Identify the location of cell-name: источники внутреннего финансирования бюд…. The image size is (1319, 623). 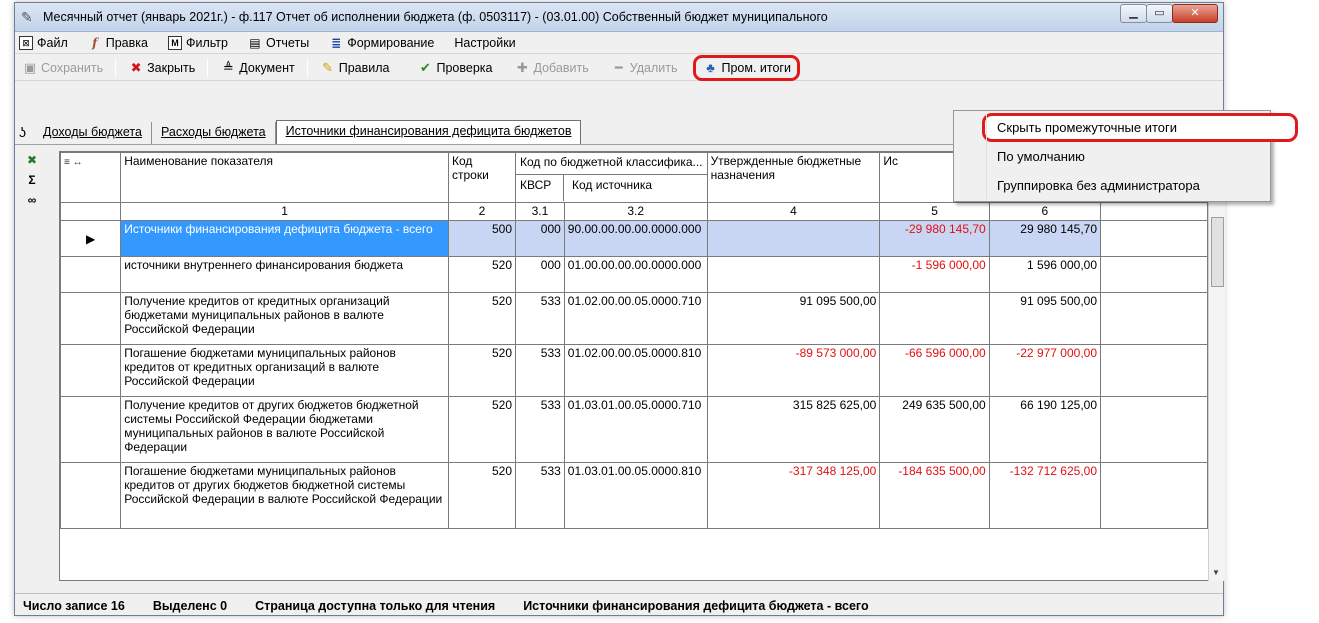
(284, 274).